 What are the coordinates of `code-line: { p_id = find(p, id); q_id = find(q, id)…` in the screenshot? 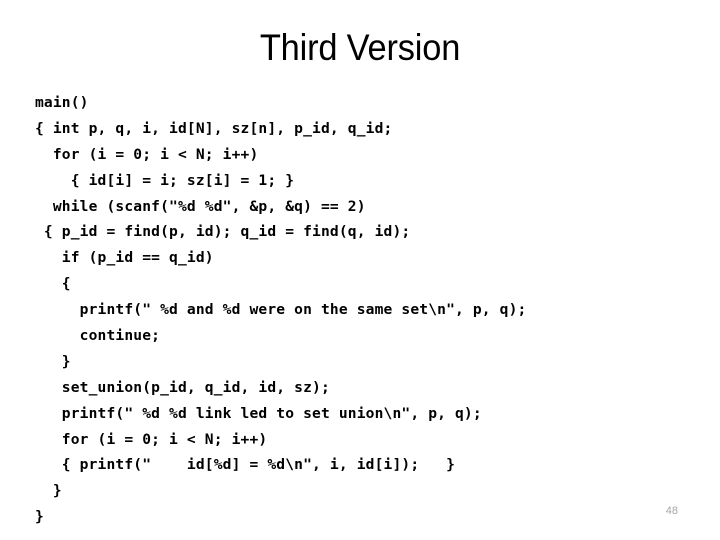 It's located at (223, 232).